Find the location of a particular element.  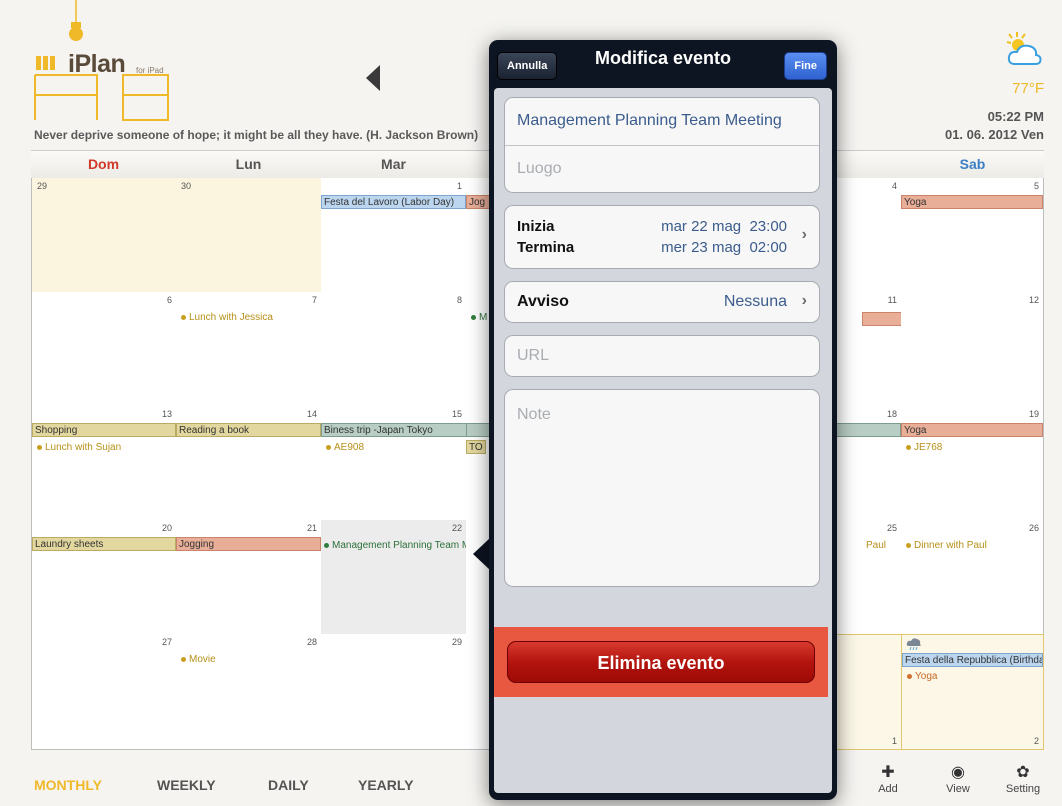

day-number: 14 is located at coordinates (311, 414).